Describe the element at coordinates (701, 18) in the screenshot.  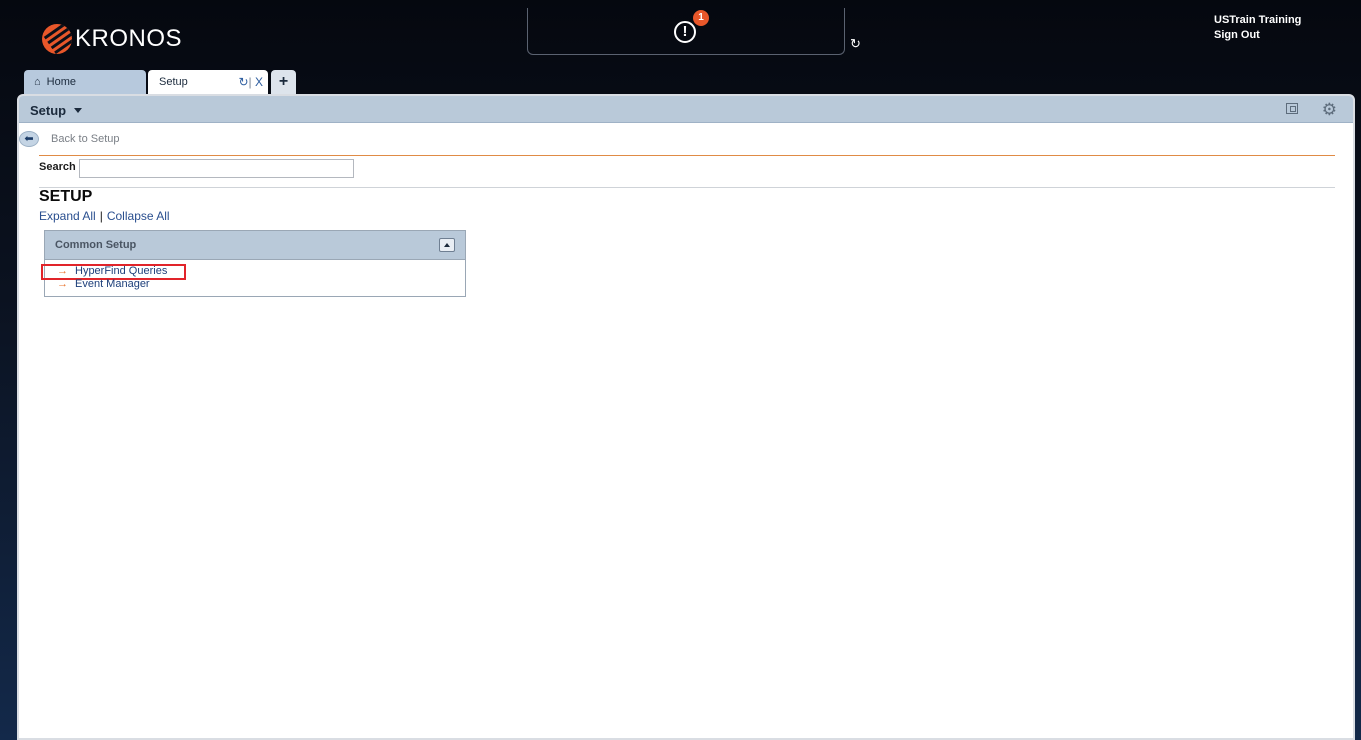
I see `alert-count-badge: 1` at that location.